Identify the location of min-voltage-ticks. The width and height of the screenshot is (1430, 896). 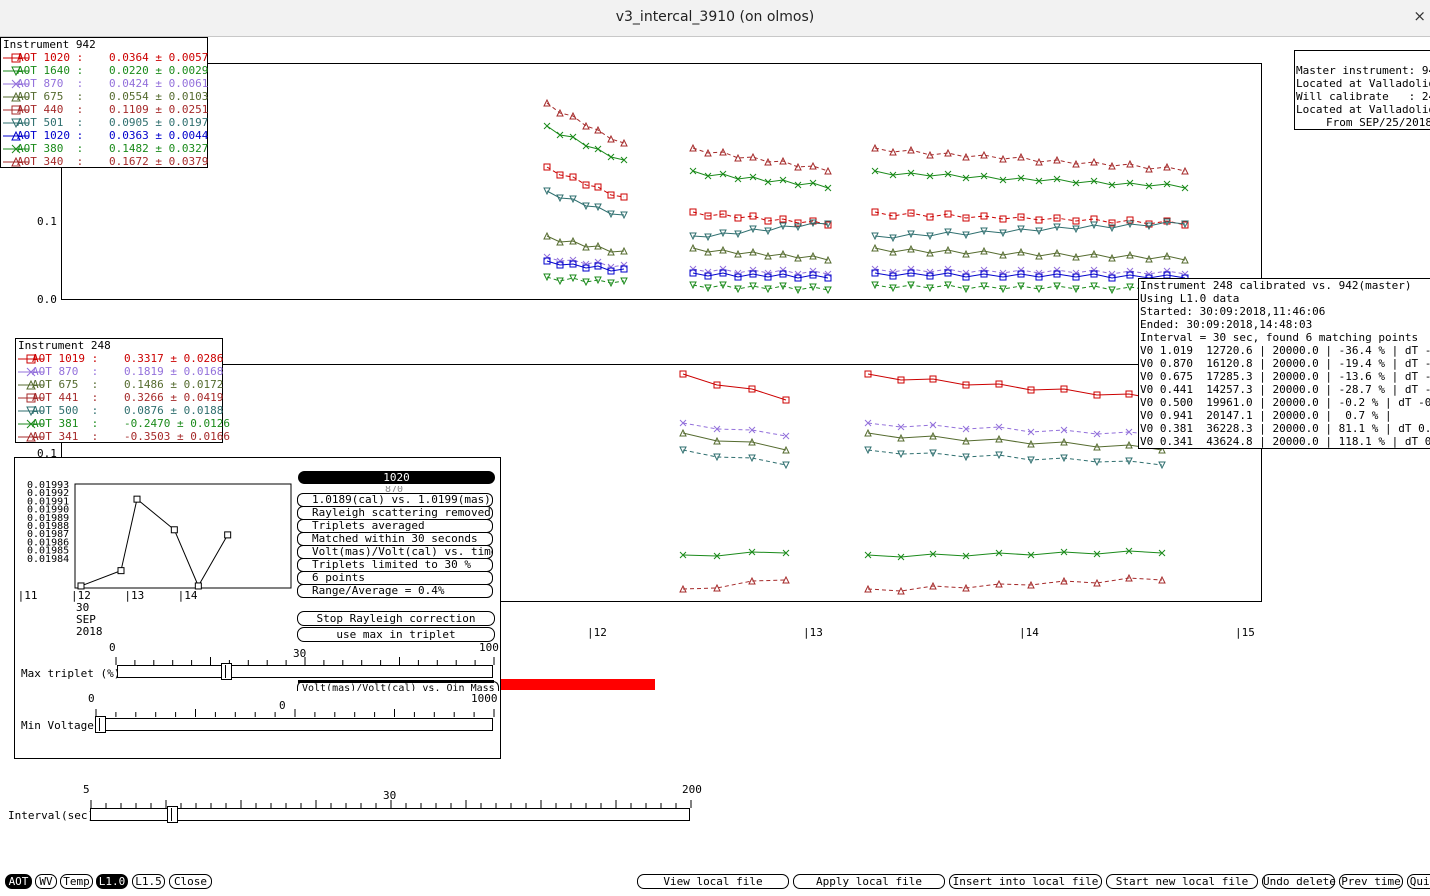
(295, 713).